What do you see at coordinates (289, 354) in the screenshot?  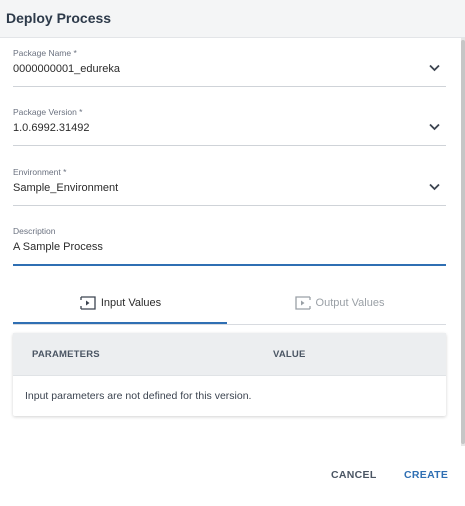 I see `column-value: VALUE` at bounding box center [289, 354].